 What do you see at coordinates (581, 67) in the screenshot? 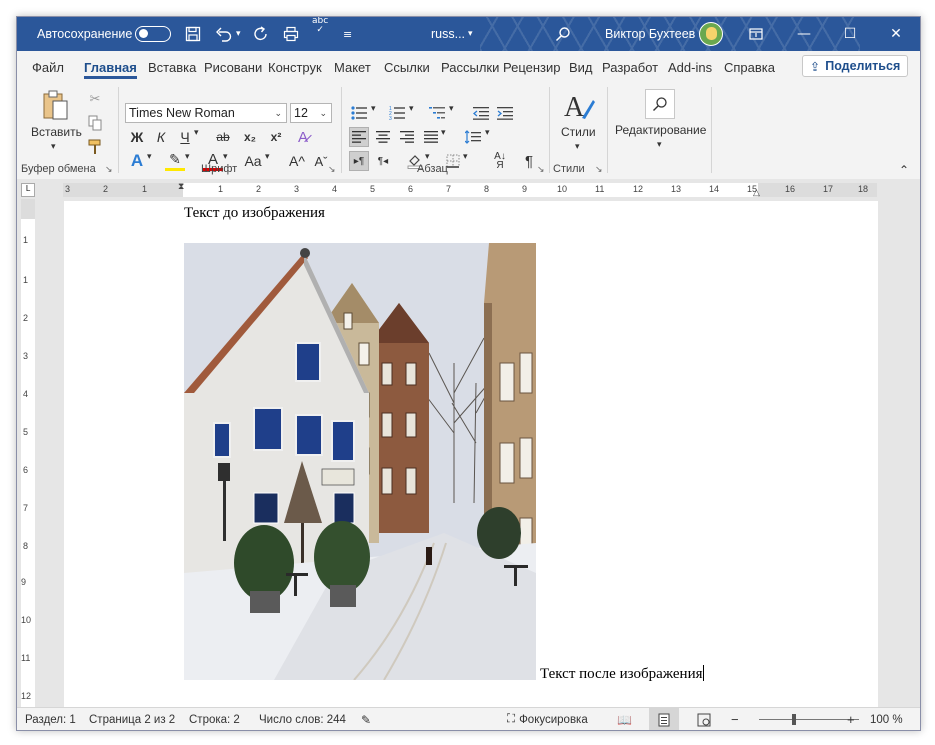
I see `tab-view: Вид` at bounding box center [581, 67].